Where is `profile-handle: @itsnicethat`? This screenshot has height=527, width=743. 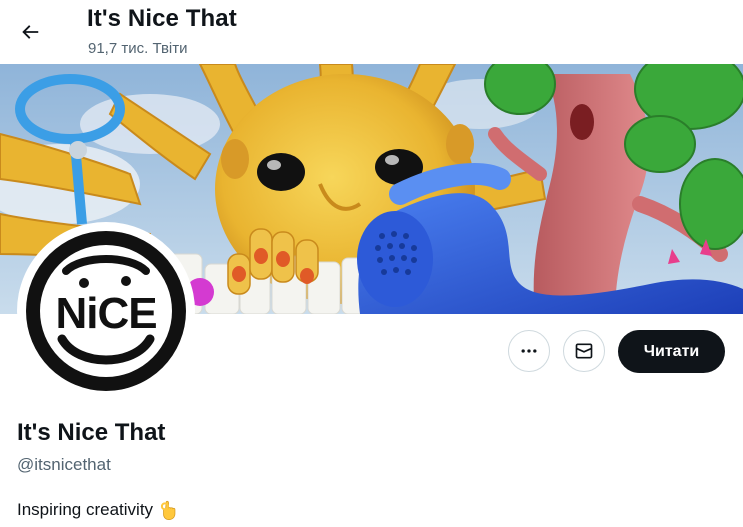
profile-handle: @itsnicethat is located at coordinates (64, 464).